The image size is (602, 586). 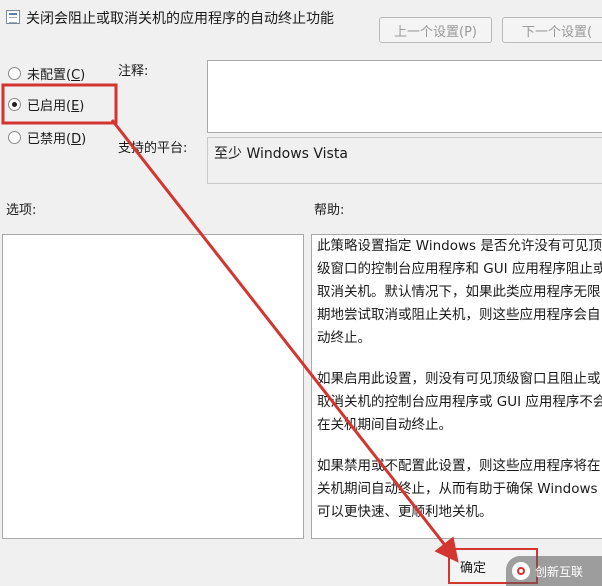 I want to click on radio-not-configured: 未配置(C), so click(x=46, y=73).